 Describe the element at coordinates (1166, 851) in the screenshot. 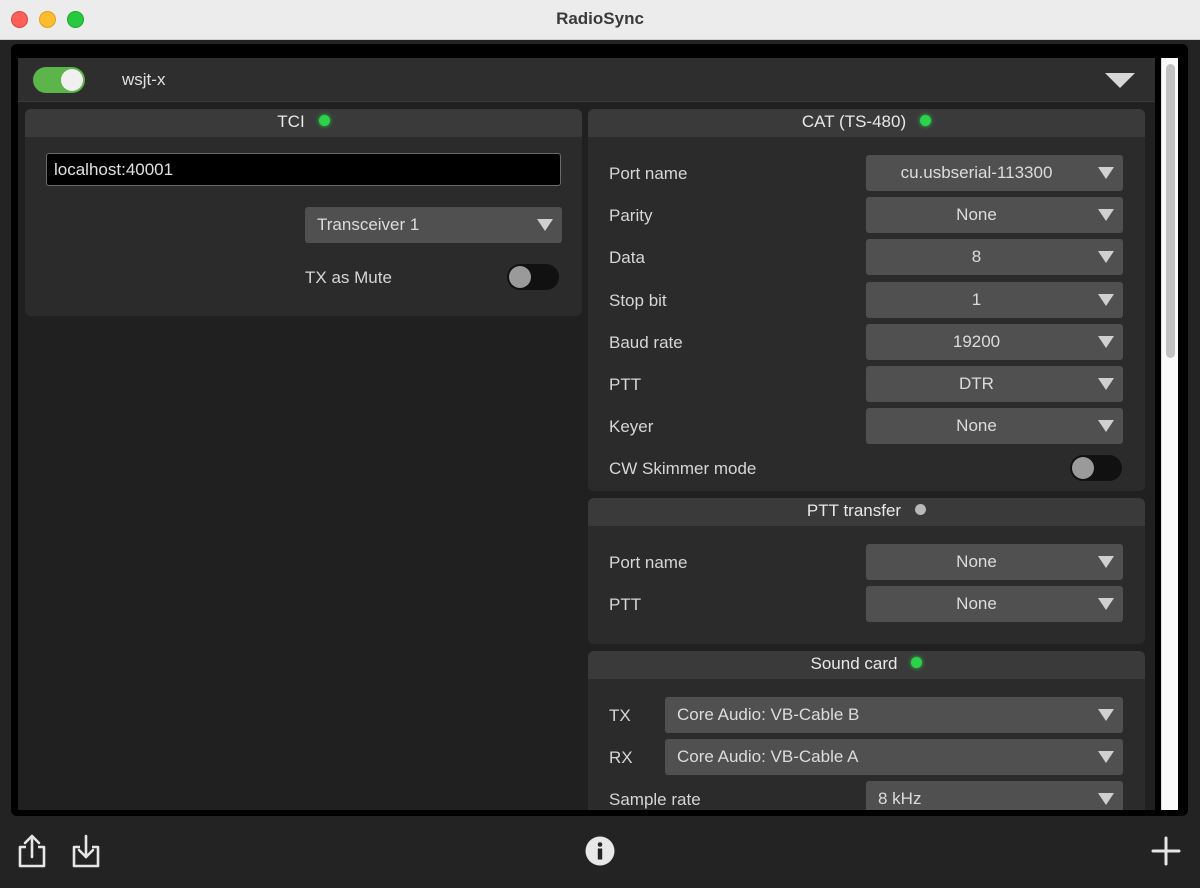

I see `plus-icon` at that location.